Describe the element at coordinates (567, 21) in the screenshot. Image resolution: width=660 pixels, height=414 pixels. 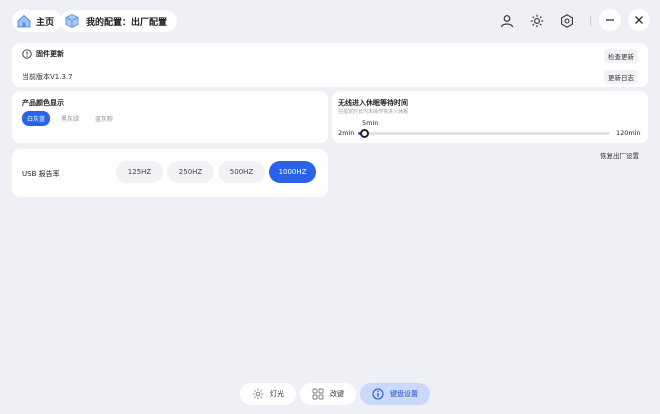
I see `settings-icon` at that location.